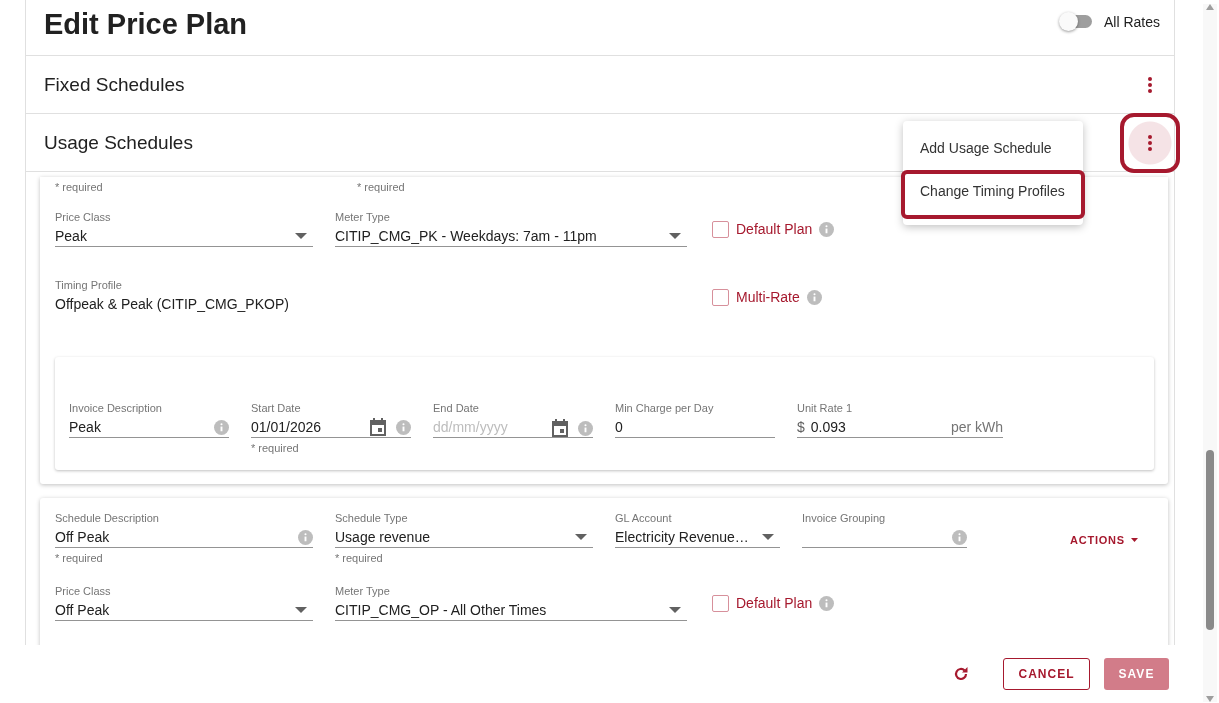 The width and height of the screenshot is (1219, 703). What do you see at coordinates (768, 297) in the screenshot?
I see `checkbox-label: Multi-Rate` at bounding box center [768, 297].